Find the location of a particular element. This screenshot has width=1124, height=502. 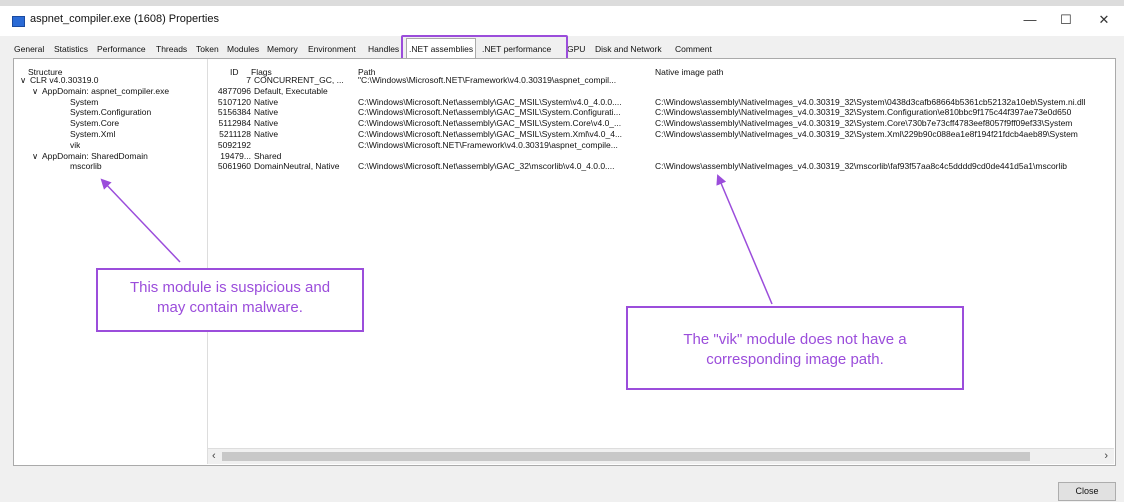

close-button: Close is located at coordinates (1087, 491).